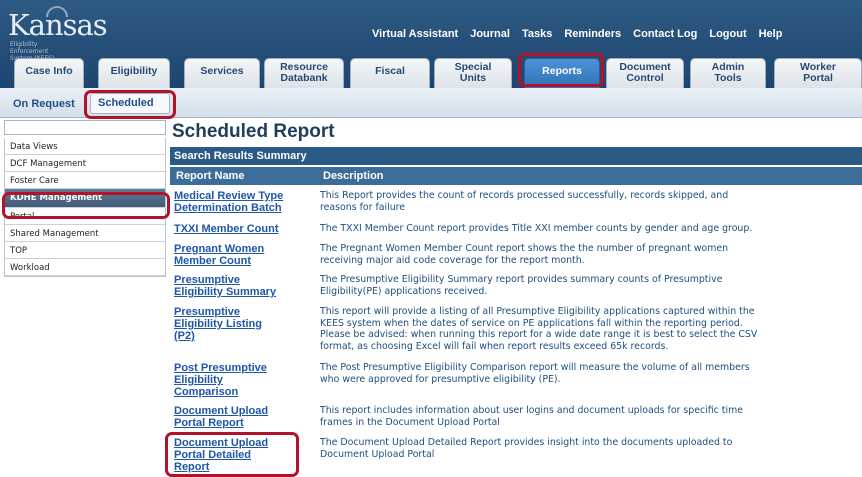 The image size is (862, 477). Describe the element at coordinates (516, 176) in the screenshot. I see `table-header: Report Name Description` at that location.